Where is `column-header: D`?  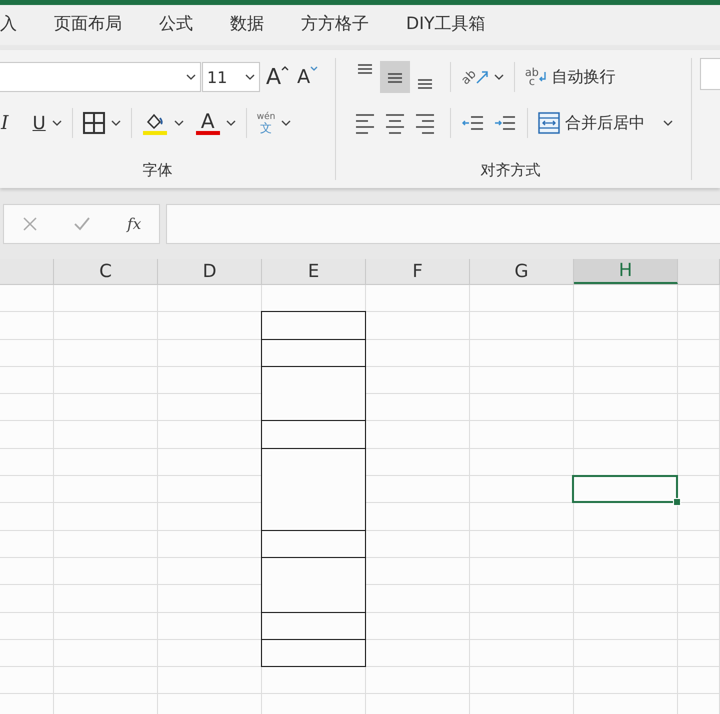
column-header: D is located at coordinates (210, 271).